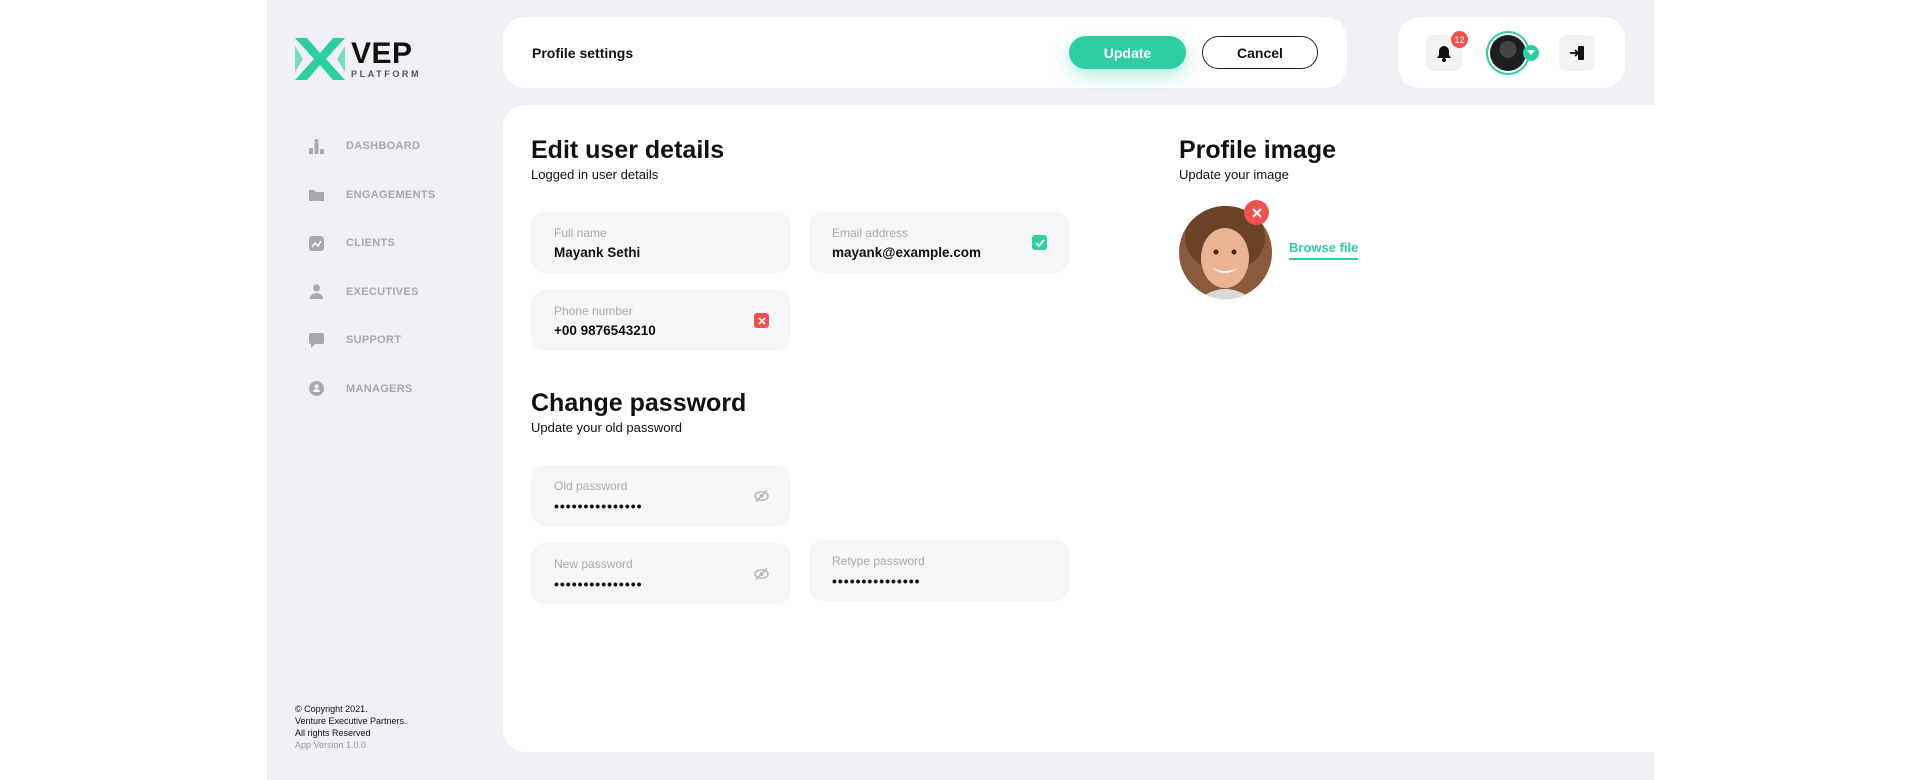 The image size is (1920, 780). I want to click on sidebar-item-clients: CLIENTS, so click(372, 243).